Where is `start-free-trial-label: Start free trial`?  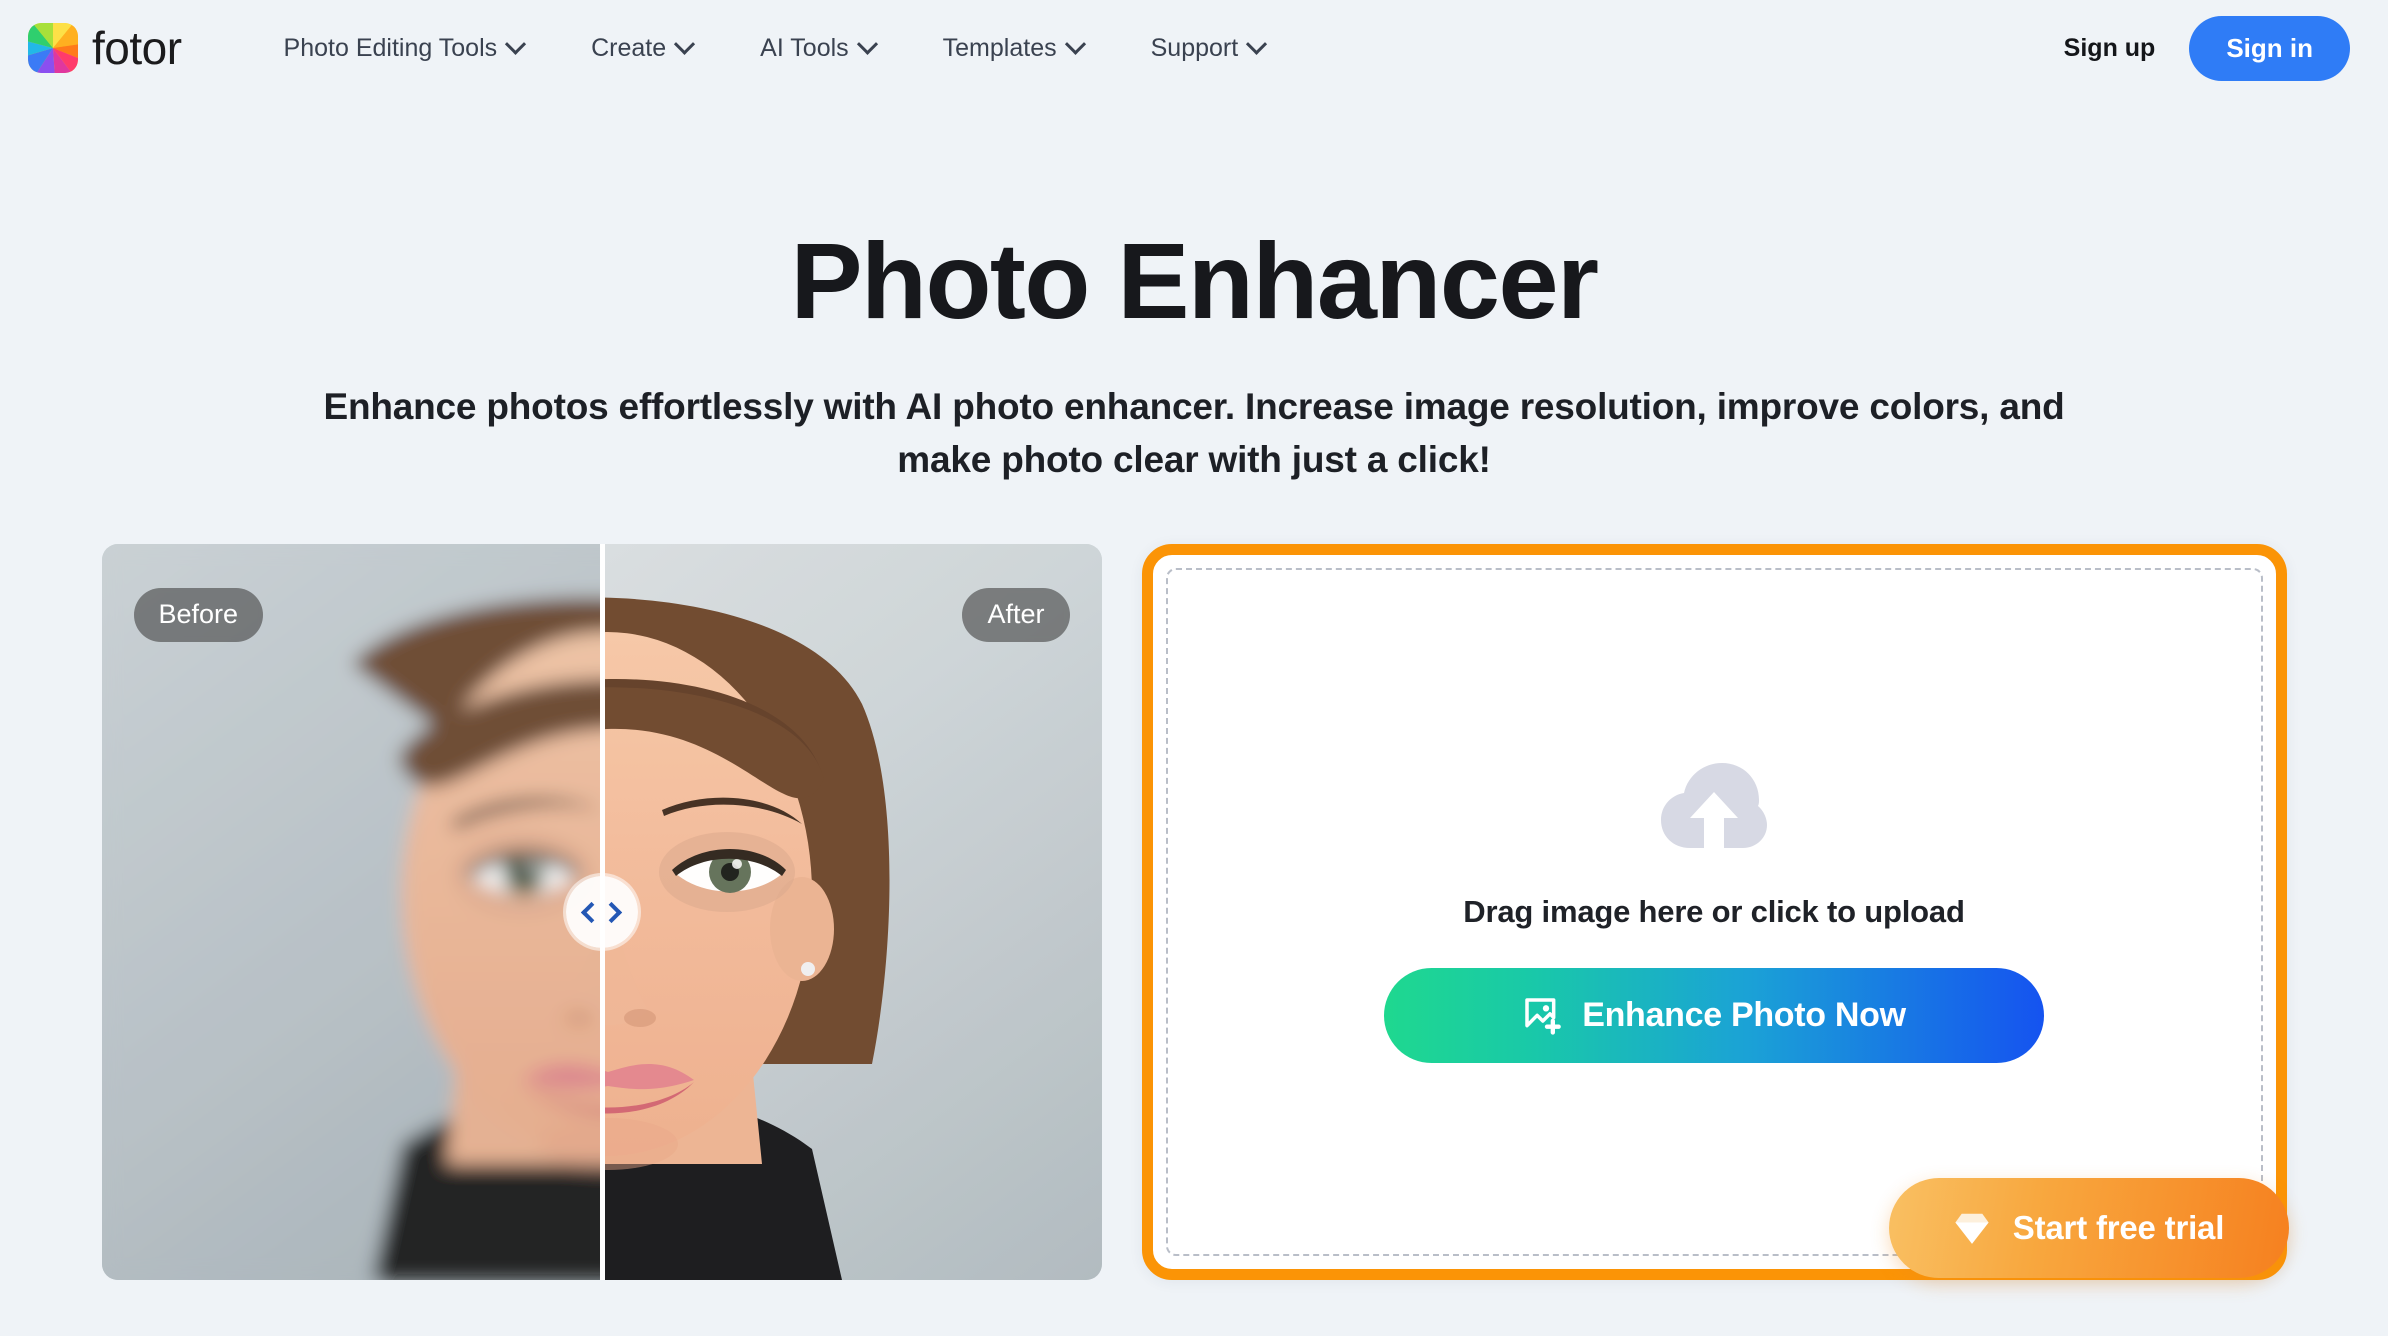 start-free-trial-label: Start free trial is located at coordinates (2118, 1228).